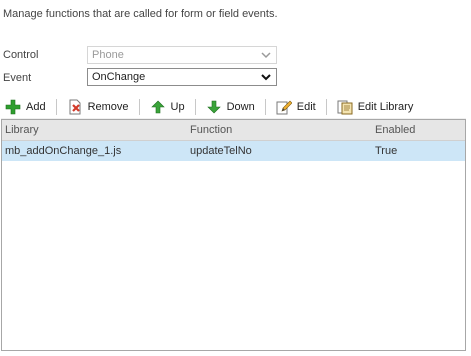 This screenshot has height=356, width=471. I want to click on up-button-label: Up, so click(177, 107).